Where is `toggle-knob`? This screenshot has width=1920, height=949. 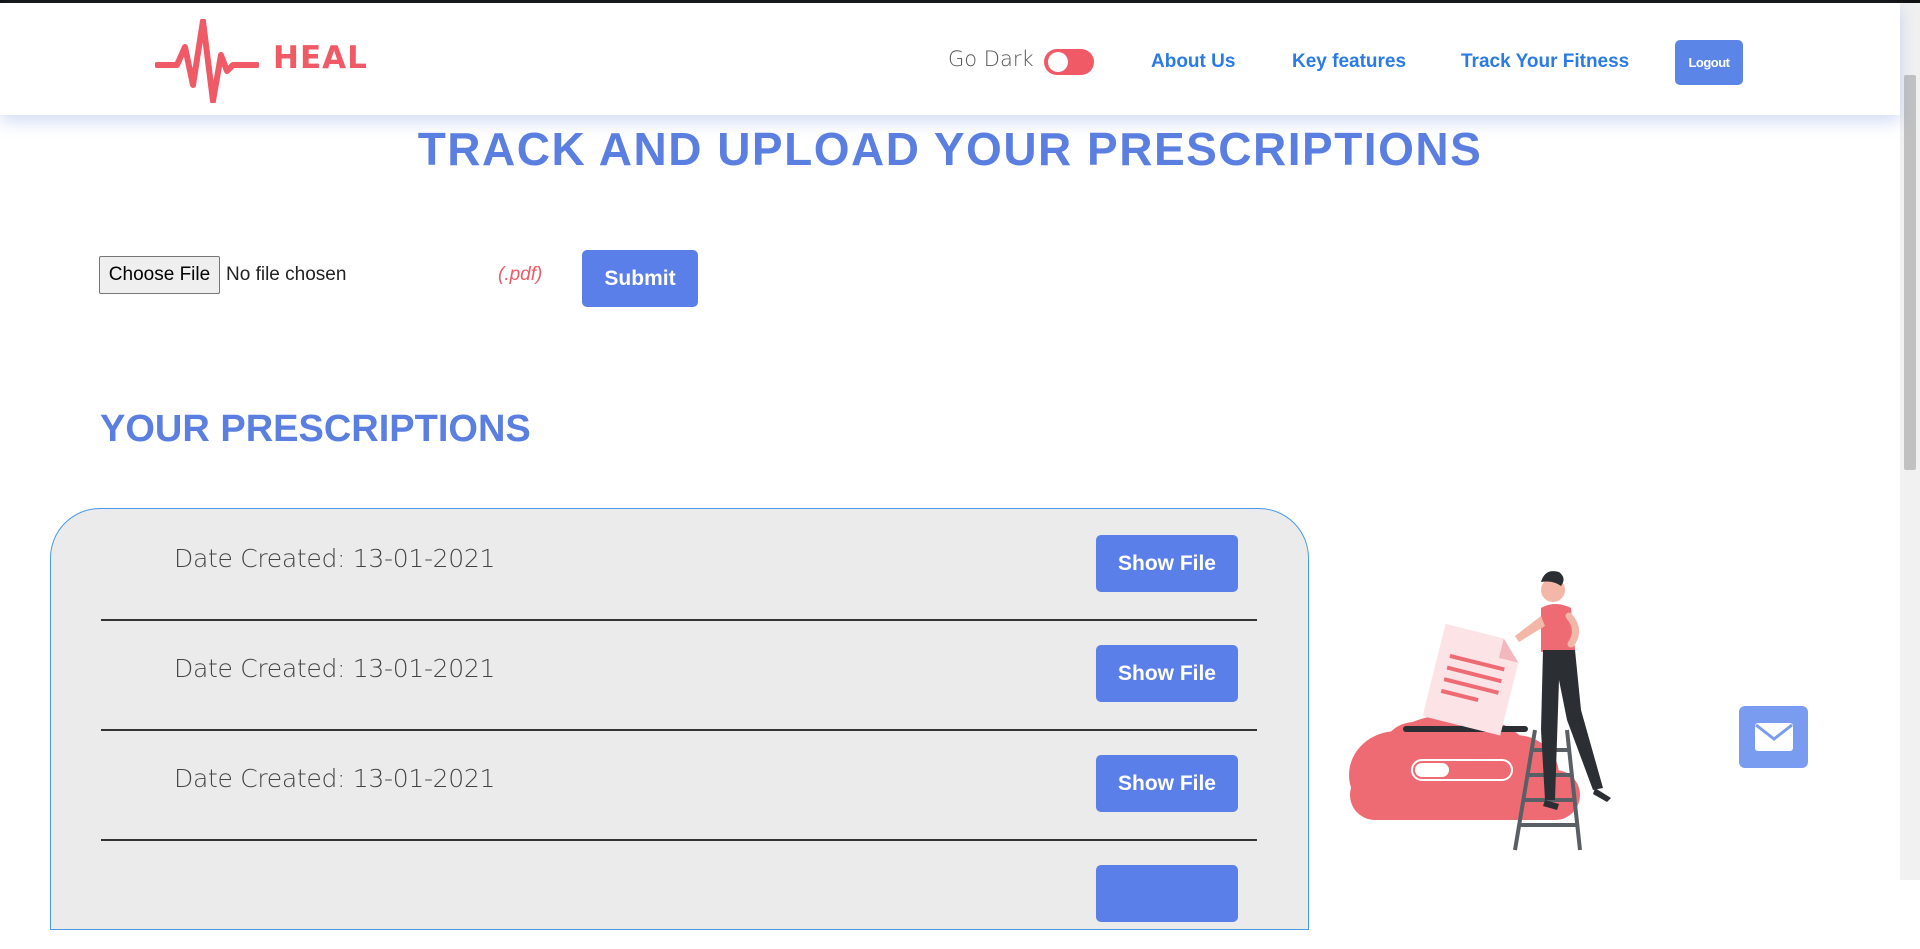
toggle-knob is located at coordinates (1058, 62).